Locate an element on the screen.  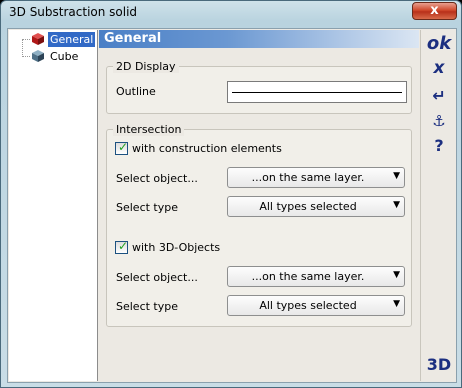
action-toolbar: ok x ↵ ⚓ ? 3D is located at coordinates (438, 205).